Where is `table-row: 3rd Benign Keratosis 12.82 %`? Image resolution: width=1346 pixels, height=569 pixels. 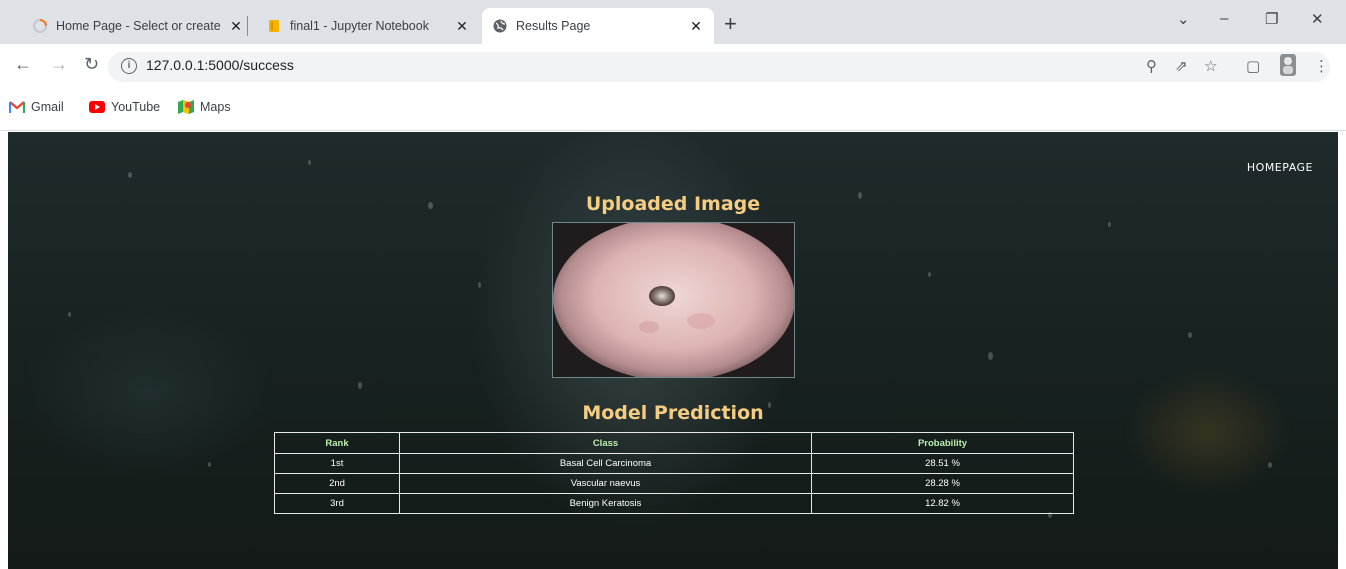 table-row: 3rd Benign Keratosis 12.82 % is located at coordinates (674, 503).